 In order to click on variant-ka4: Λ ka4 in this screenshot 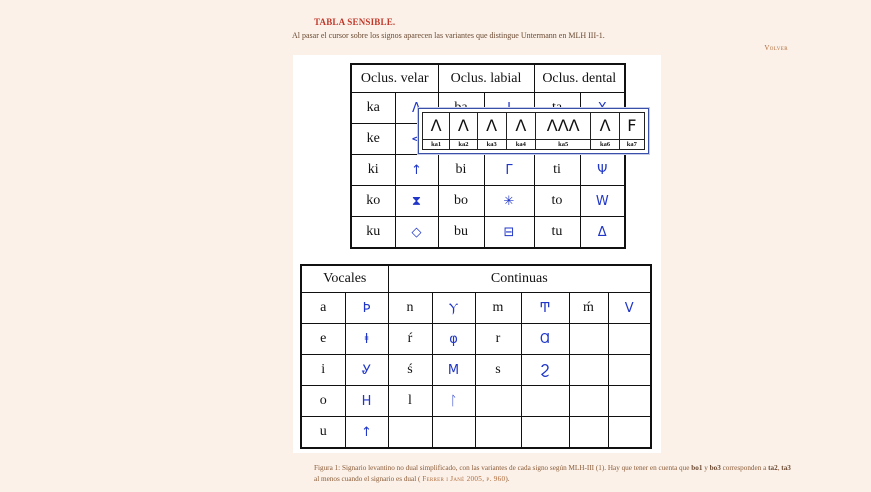, I will do `click(521, 131)`.